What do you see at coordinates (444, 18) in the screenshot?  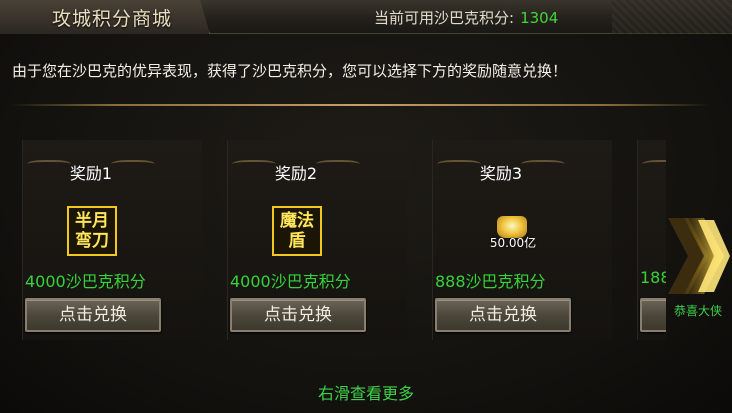 I see `points-label: 当前可用沙巴克积分:` at bounding box center [444, 18].